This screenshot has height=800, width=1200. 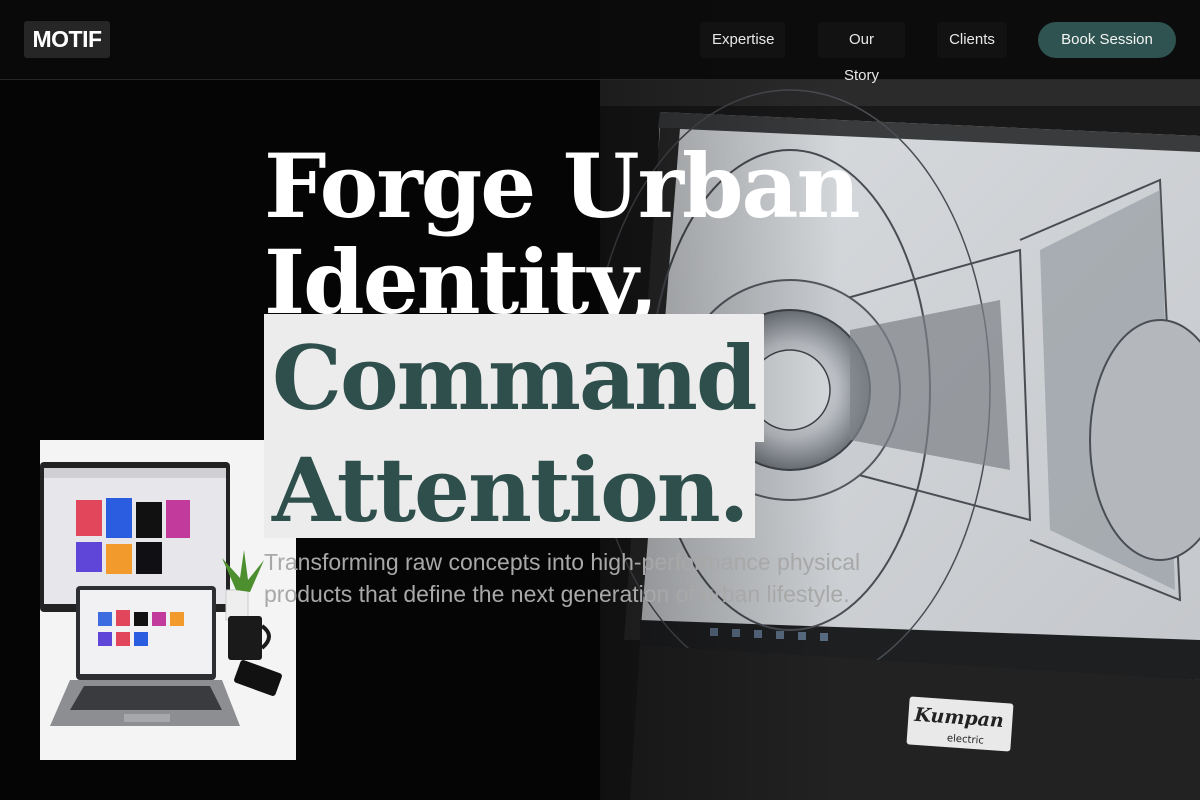 What do you see at coordinates (742, 40) in the screenshot?
I see `nav-link-expertise: Expertise` at bounding box center [742, 40].